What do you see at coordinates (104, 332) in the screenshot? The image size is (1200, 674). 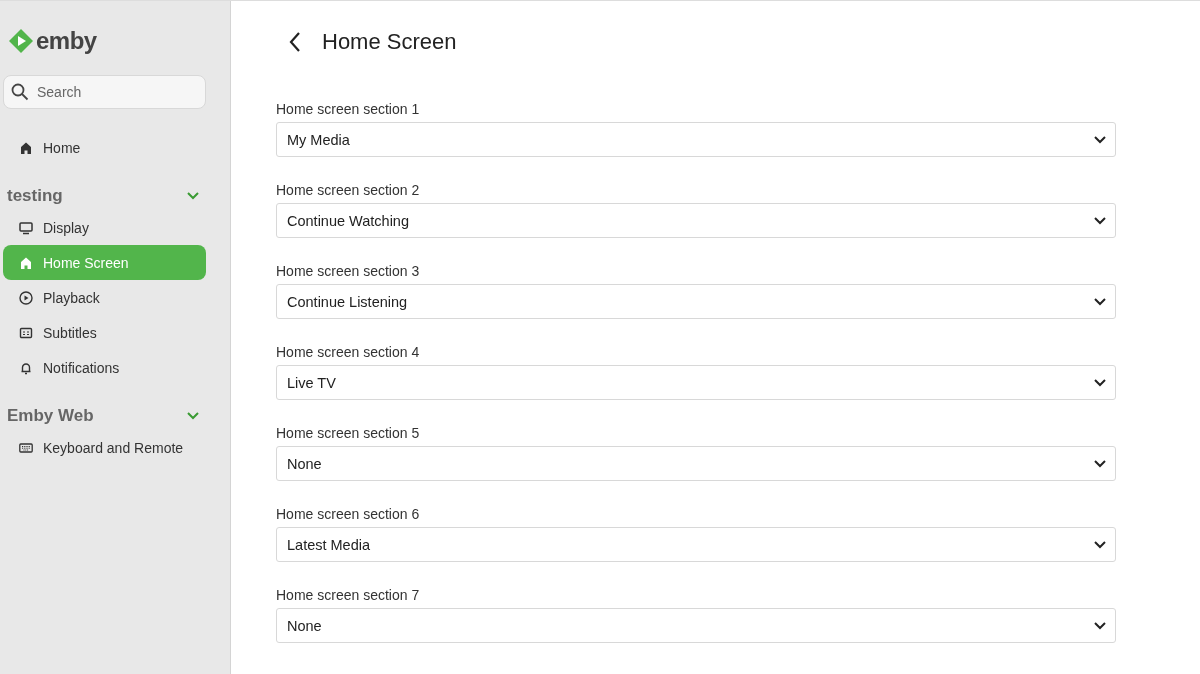 I see `nav-item: Subtitles` at bounding box center [104, 332].